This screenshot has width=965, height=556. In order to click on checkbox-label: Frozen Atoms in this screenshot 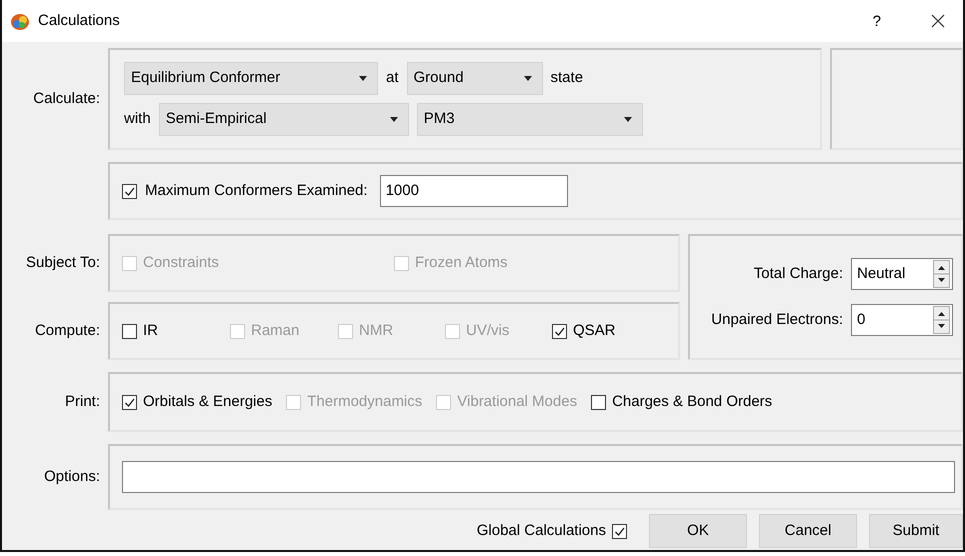, I will do `click(461, 263)`.